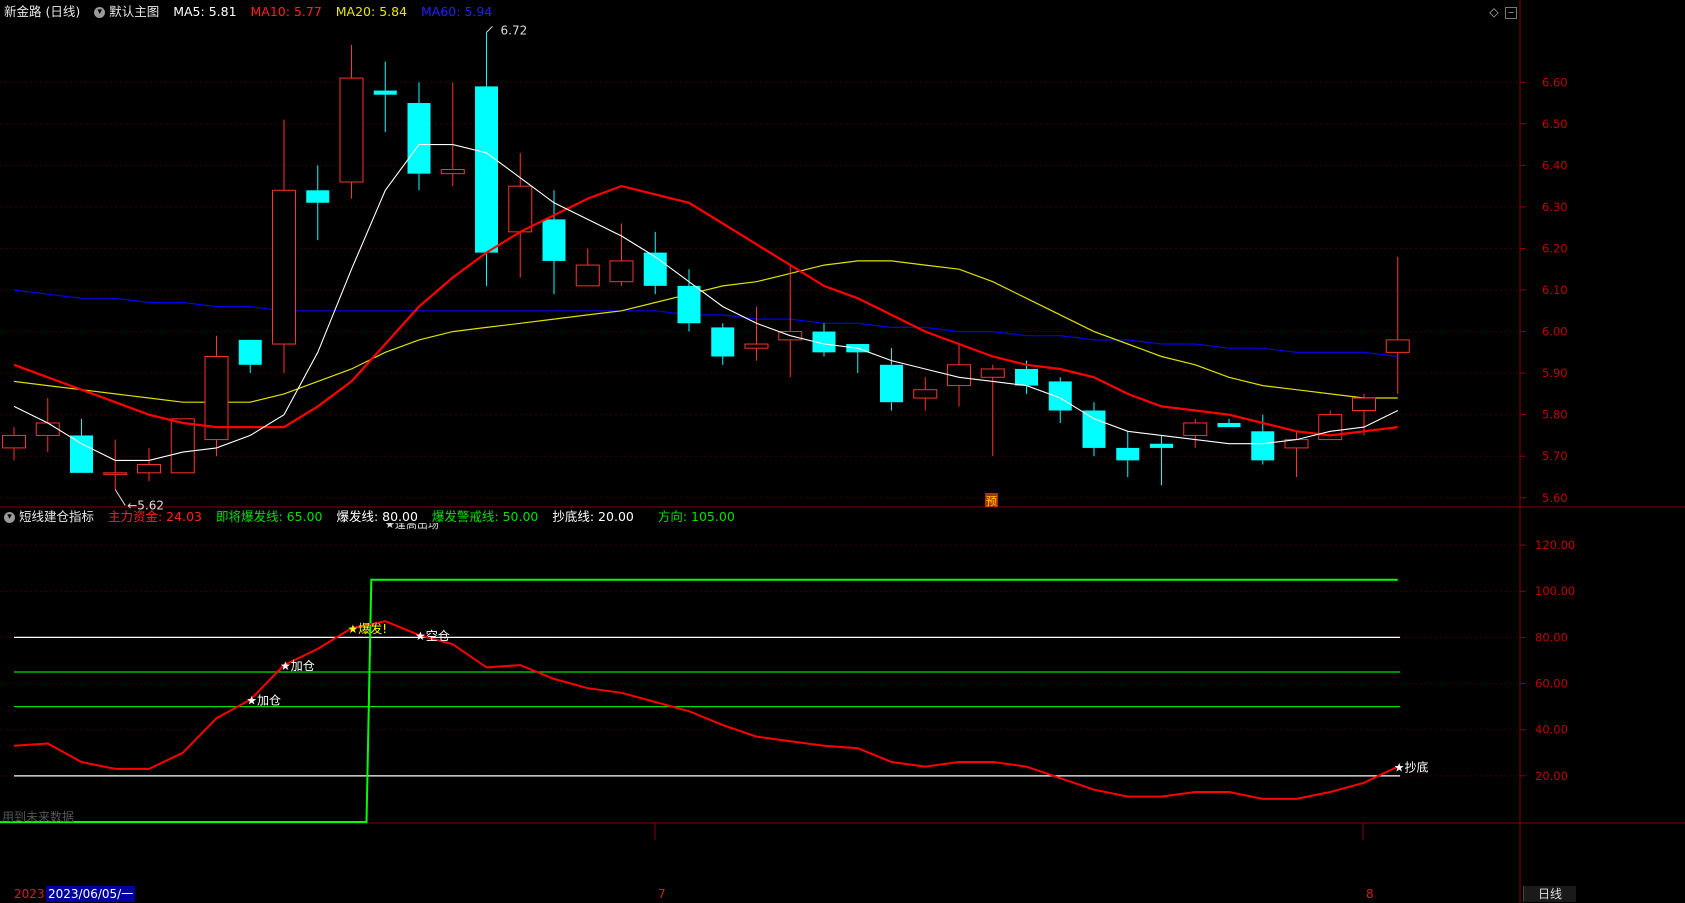 The image size is (1685, 903). I want to click on indicator-selector: ▾ 短线建仓指标, so click(49, 516).